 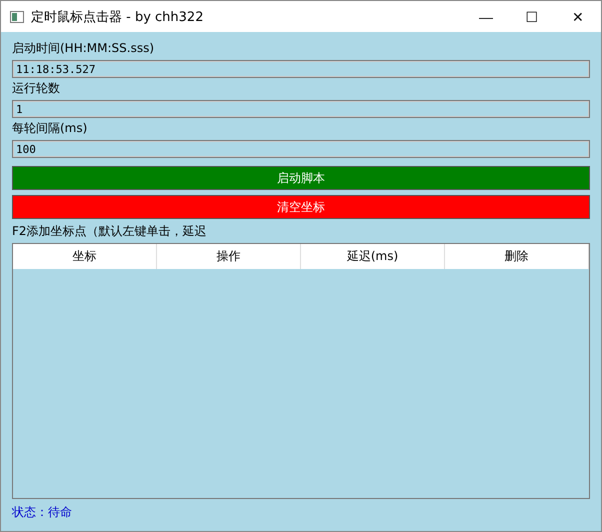 What do you see at coordinates (301, 149) in the screenshot?
I see `input-field: 100` at bounding box center [301, 149].